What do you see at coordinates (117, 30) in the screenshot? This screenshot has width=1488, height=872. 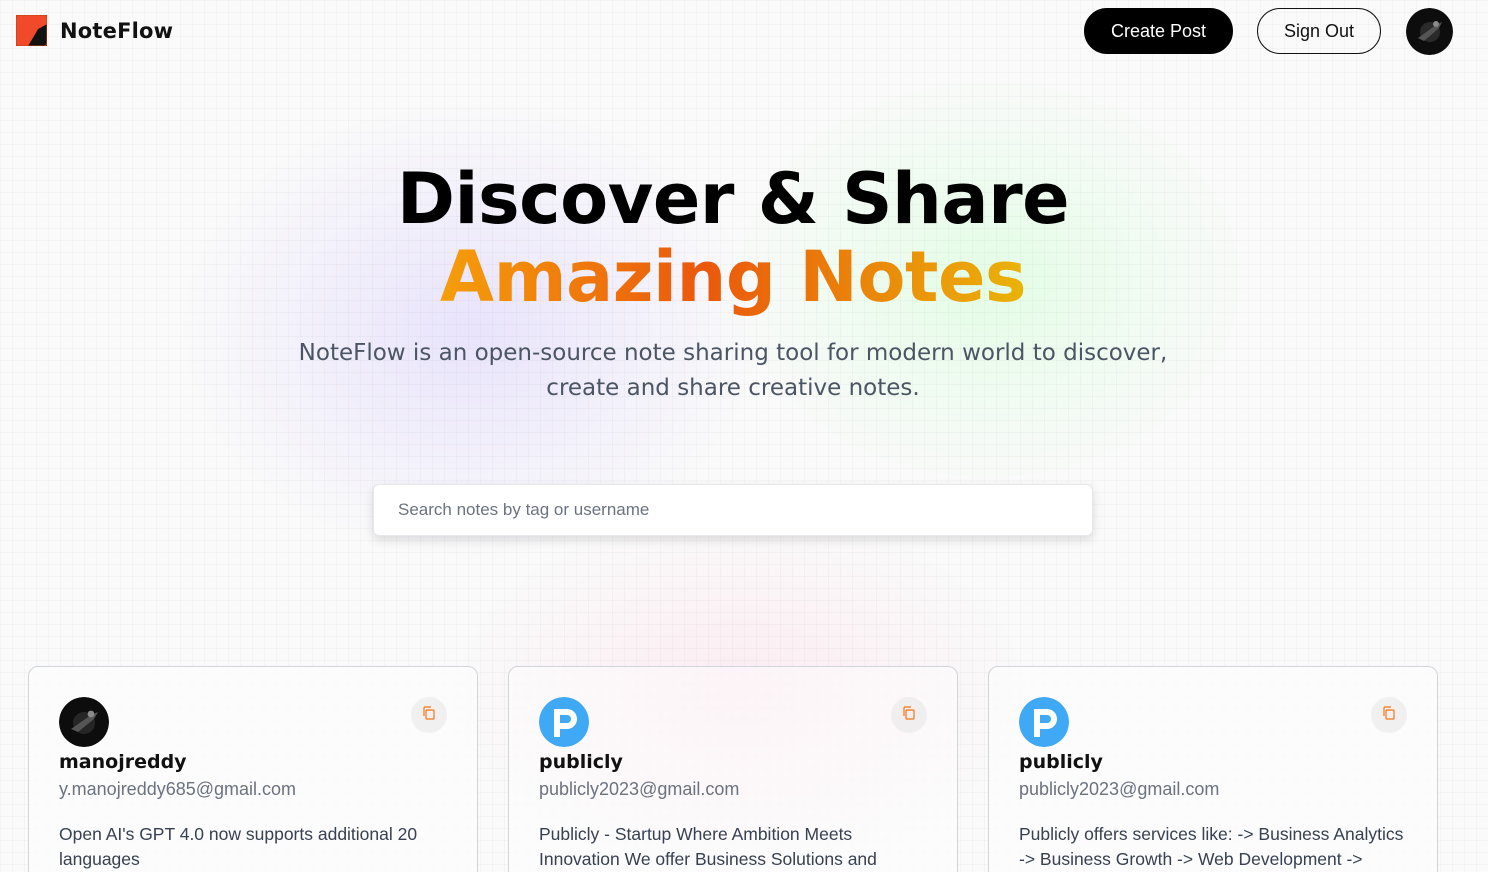 I see `brand-name: NoteFlow` at bounding box center [117, 30].